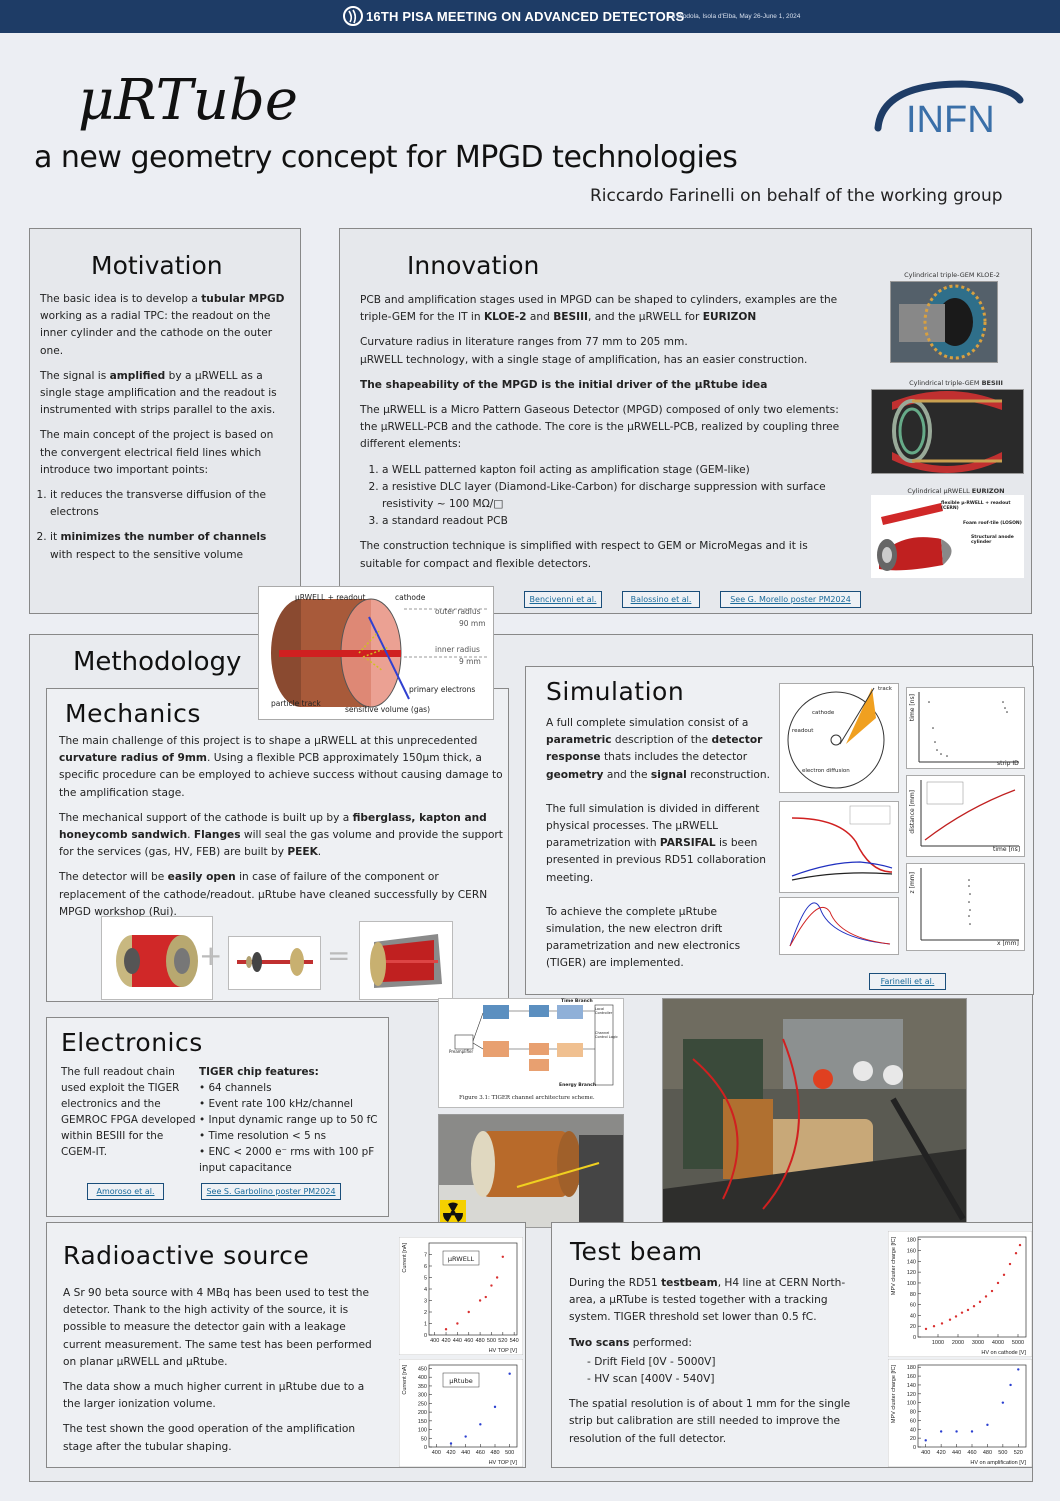 The image size is (1060, 1501). Describe the element at coordinates (885, 689) in the screenshot. I see `sim-label-track: track` at that location.